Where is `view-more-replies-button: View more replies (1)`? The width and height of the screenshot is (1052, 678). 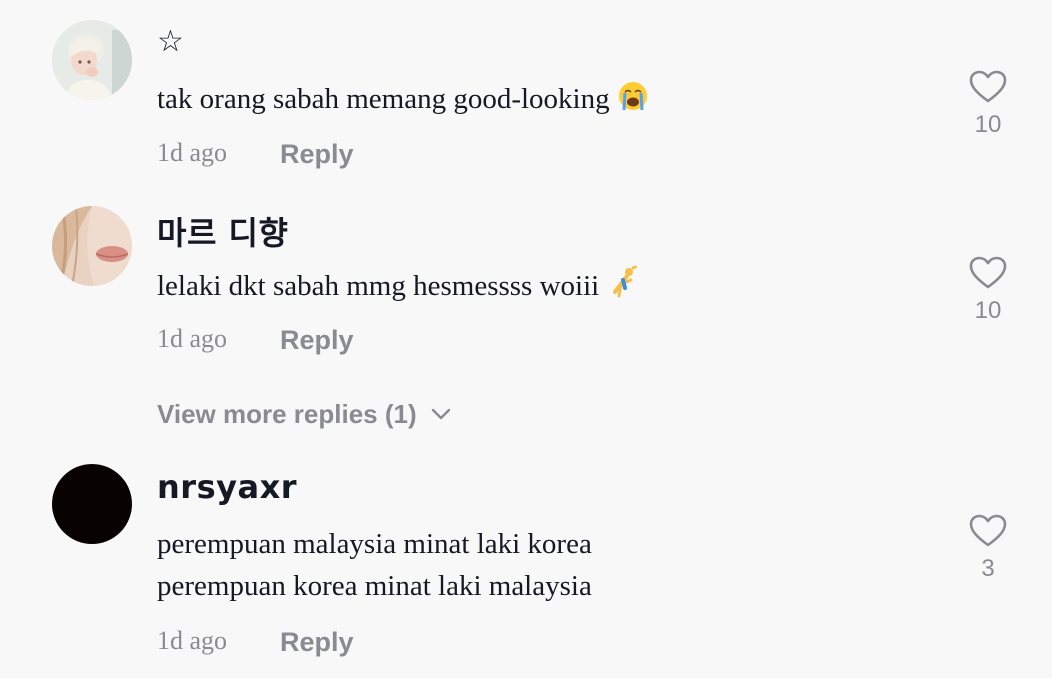 view-more-replies-button: View more replies (1) is located at coordinates (304, 413).